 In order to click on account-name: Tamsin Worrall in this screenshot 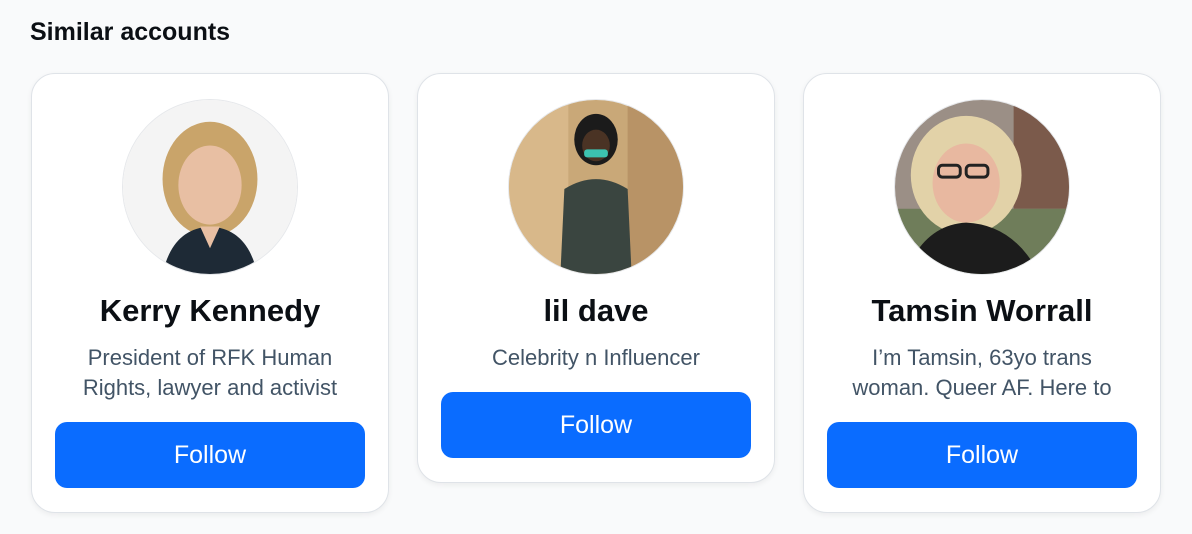, I will do `click(981, 311)`.